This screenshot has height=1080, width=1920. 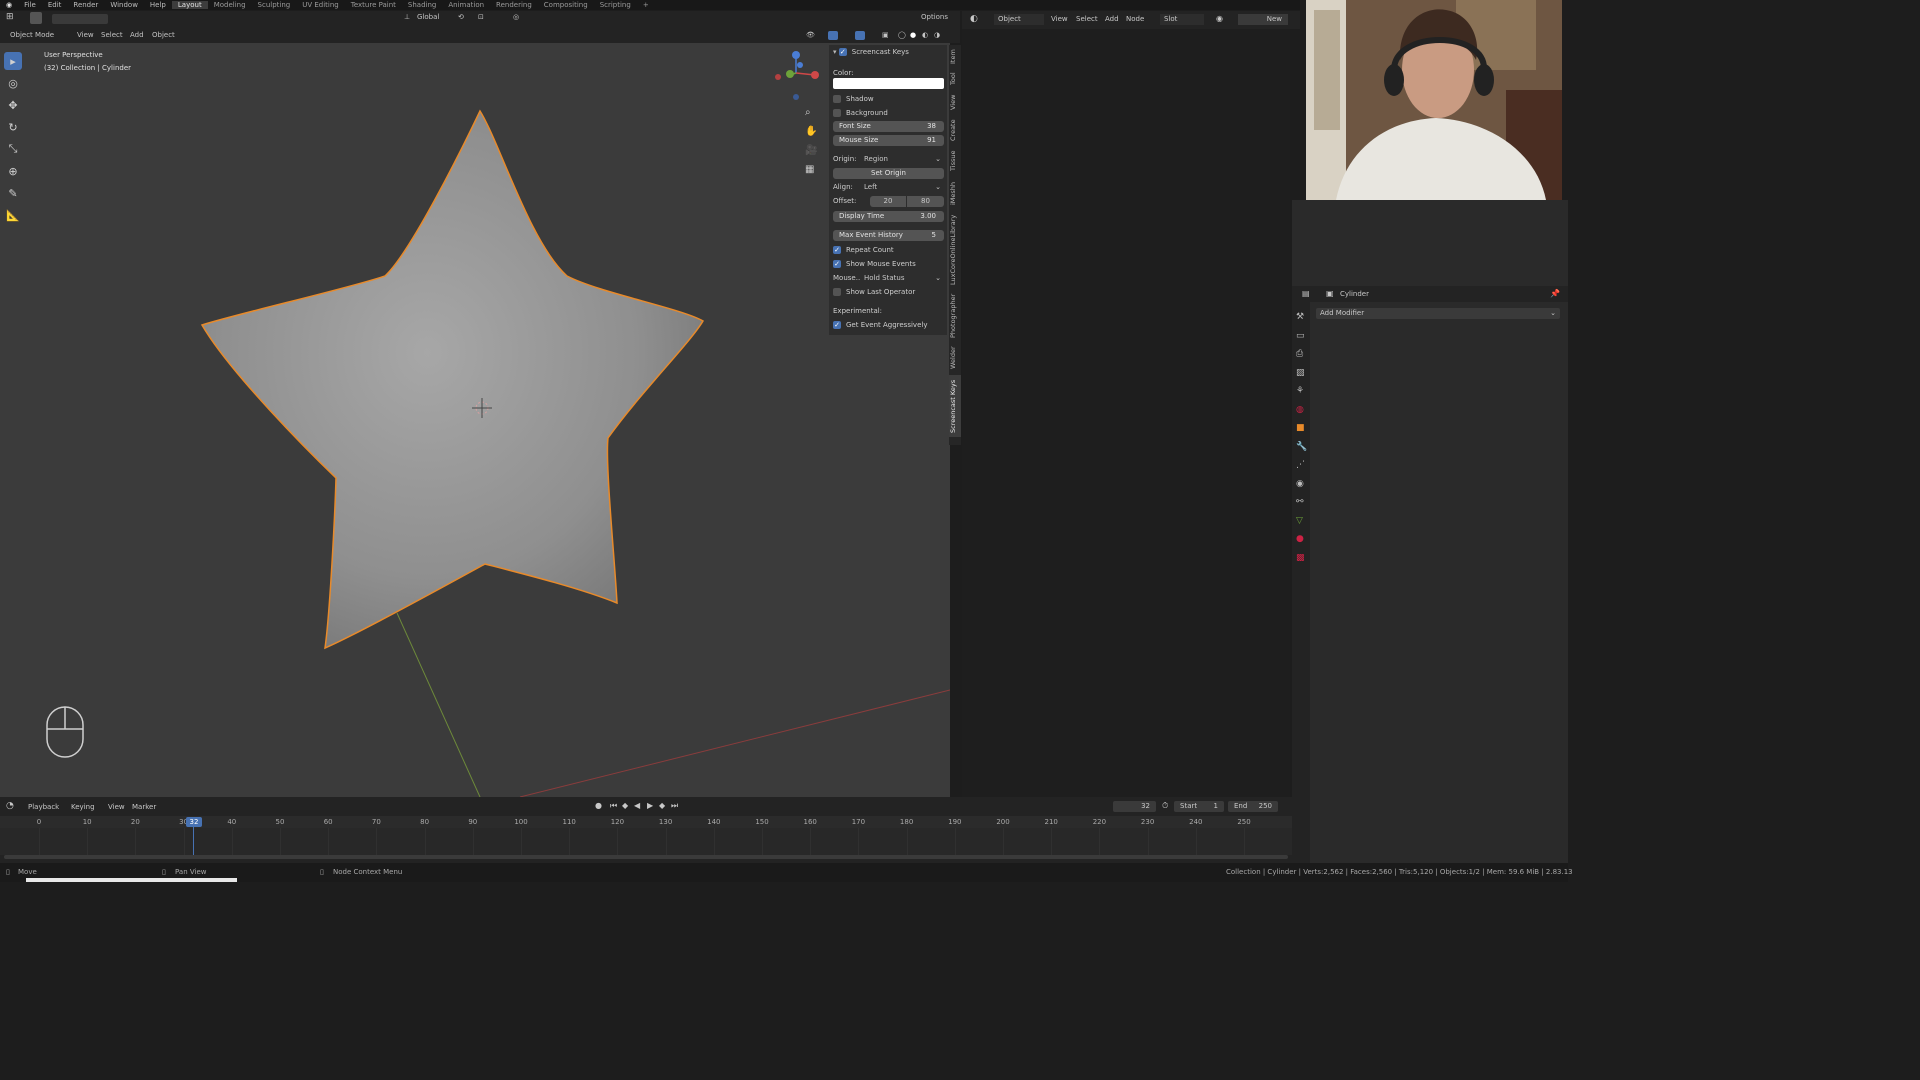 I want to click on sidebar-tab-item: Item, so click(x=955, y=57).